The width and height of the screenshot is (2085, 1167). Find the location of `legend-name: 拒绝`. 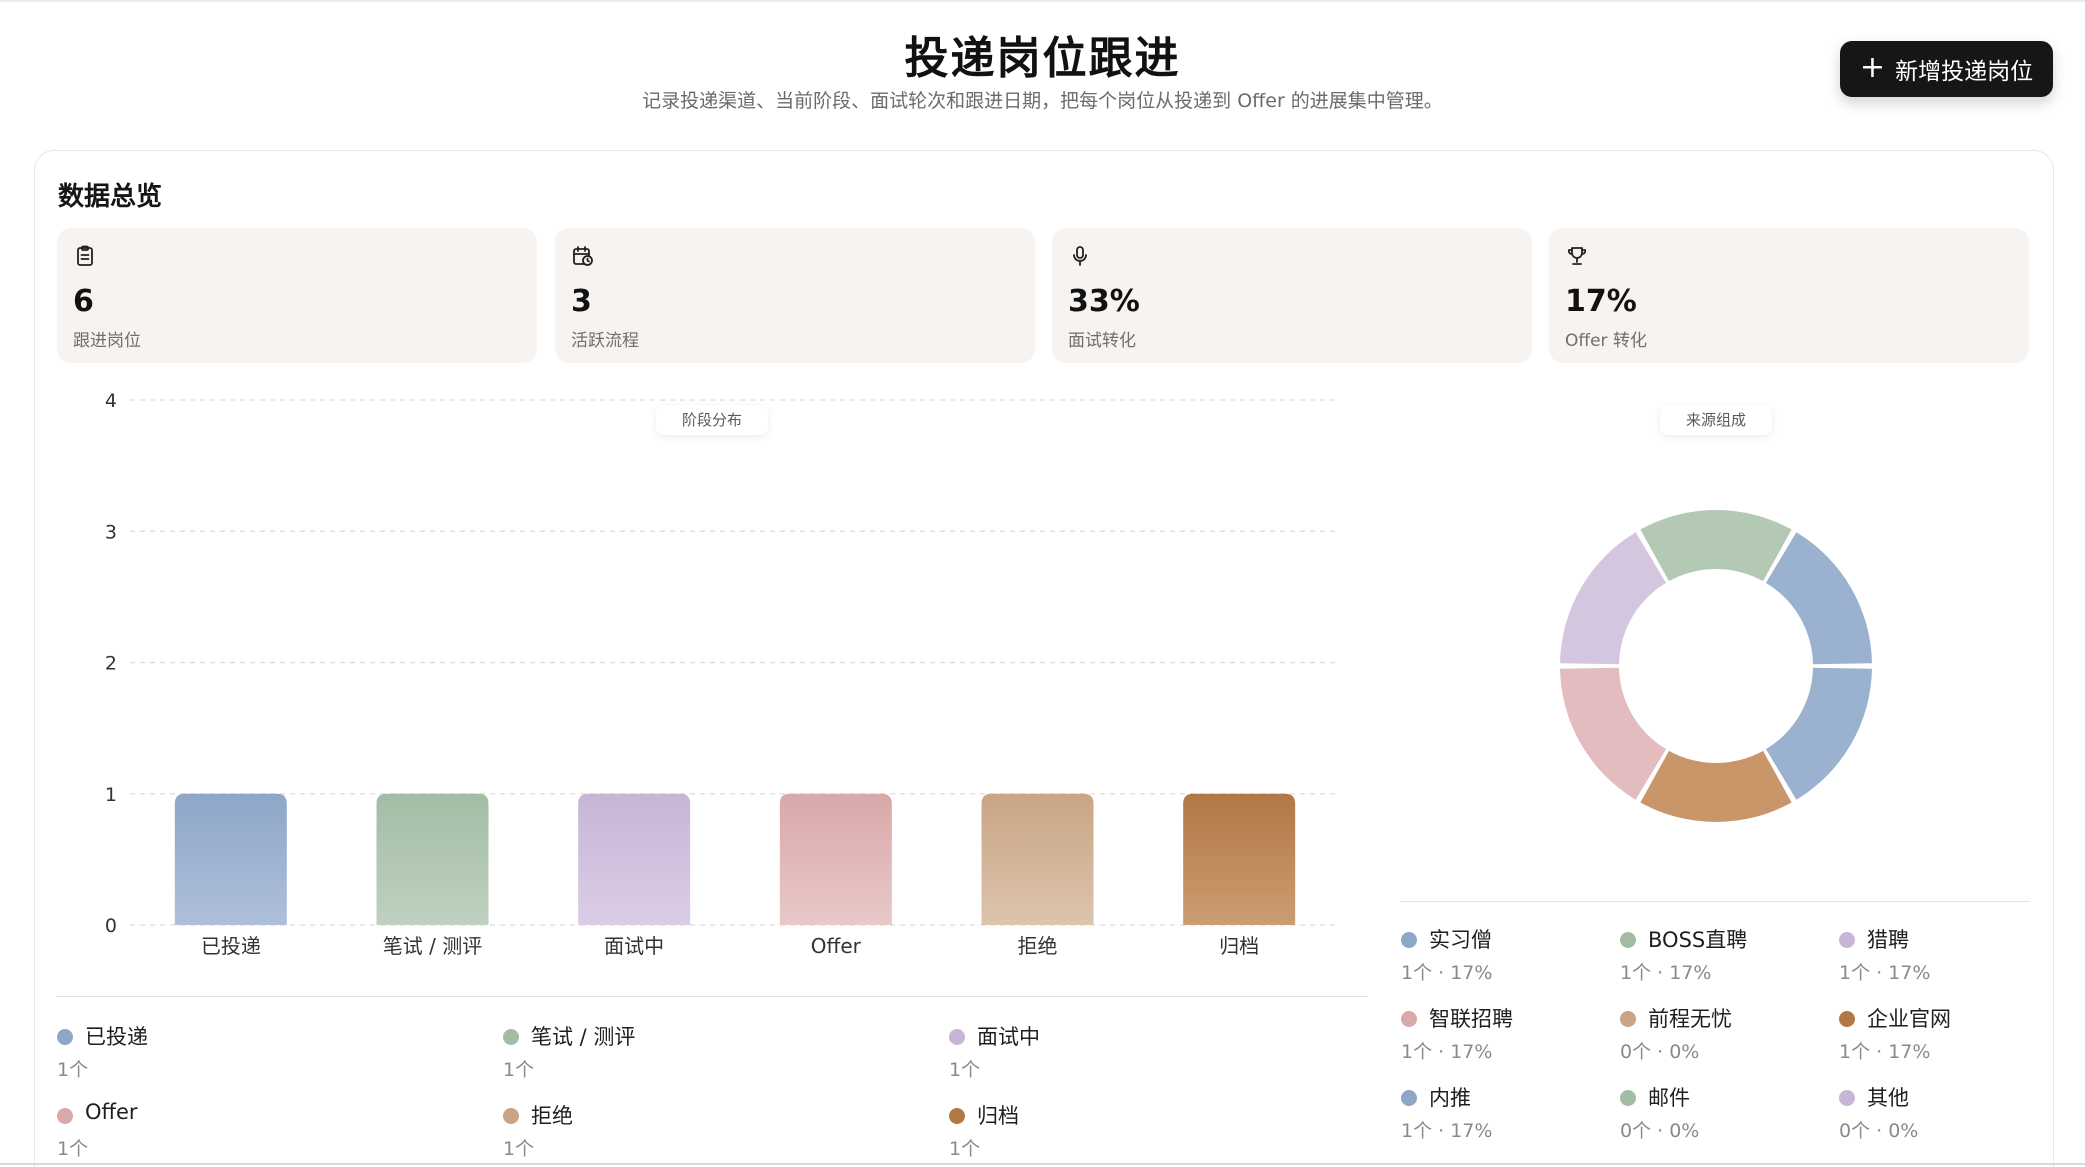

legend-name: 拒绝 is located at coordinates (552, 1116).